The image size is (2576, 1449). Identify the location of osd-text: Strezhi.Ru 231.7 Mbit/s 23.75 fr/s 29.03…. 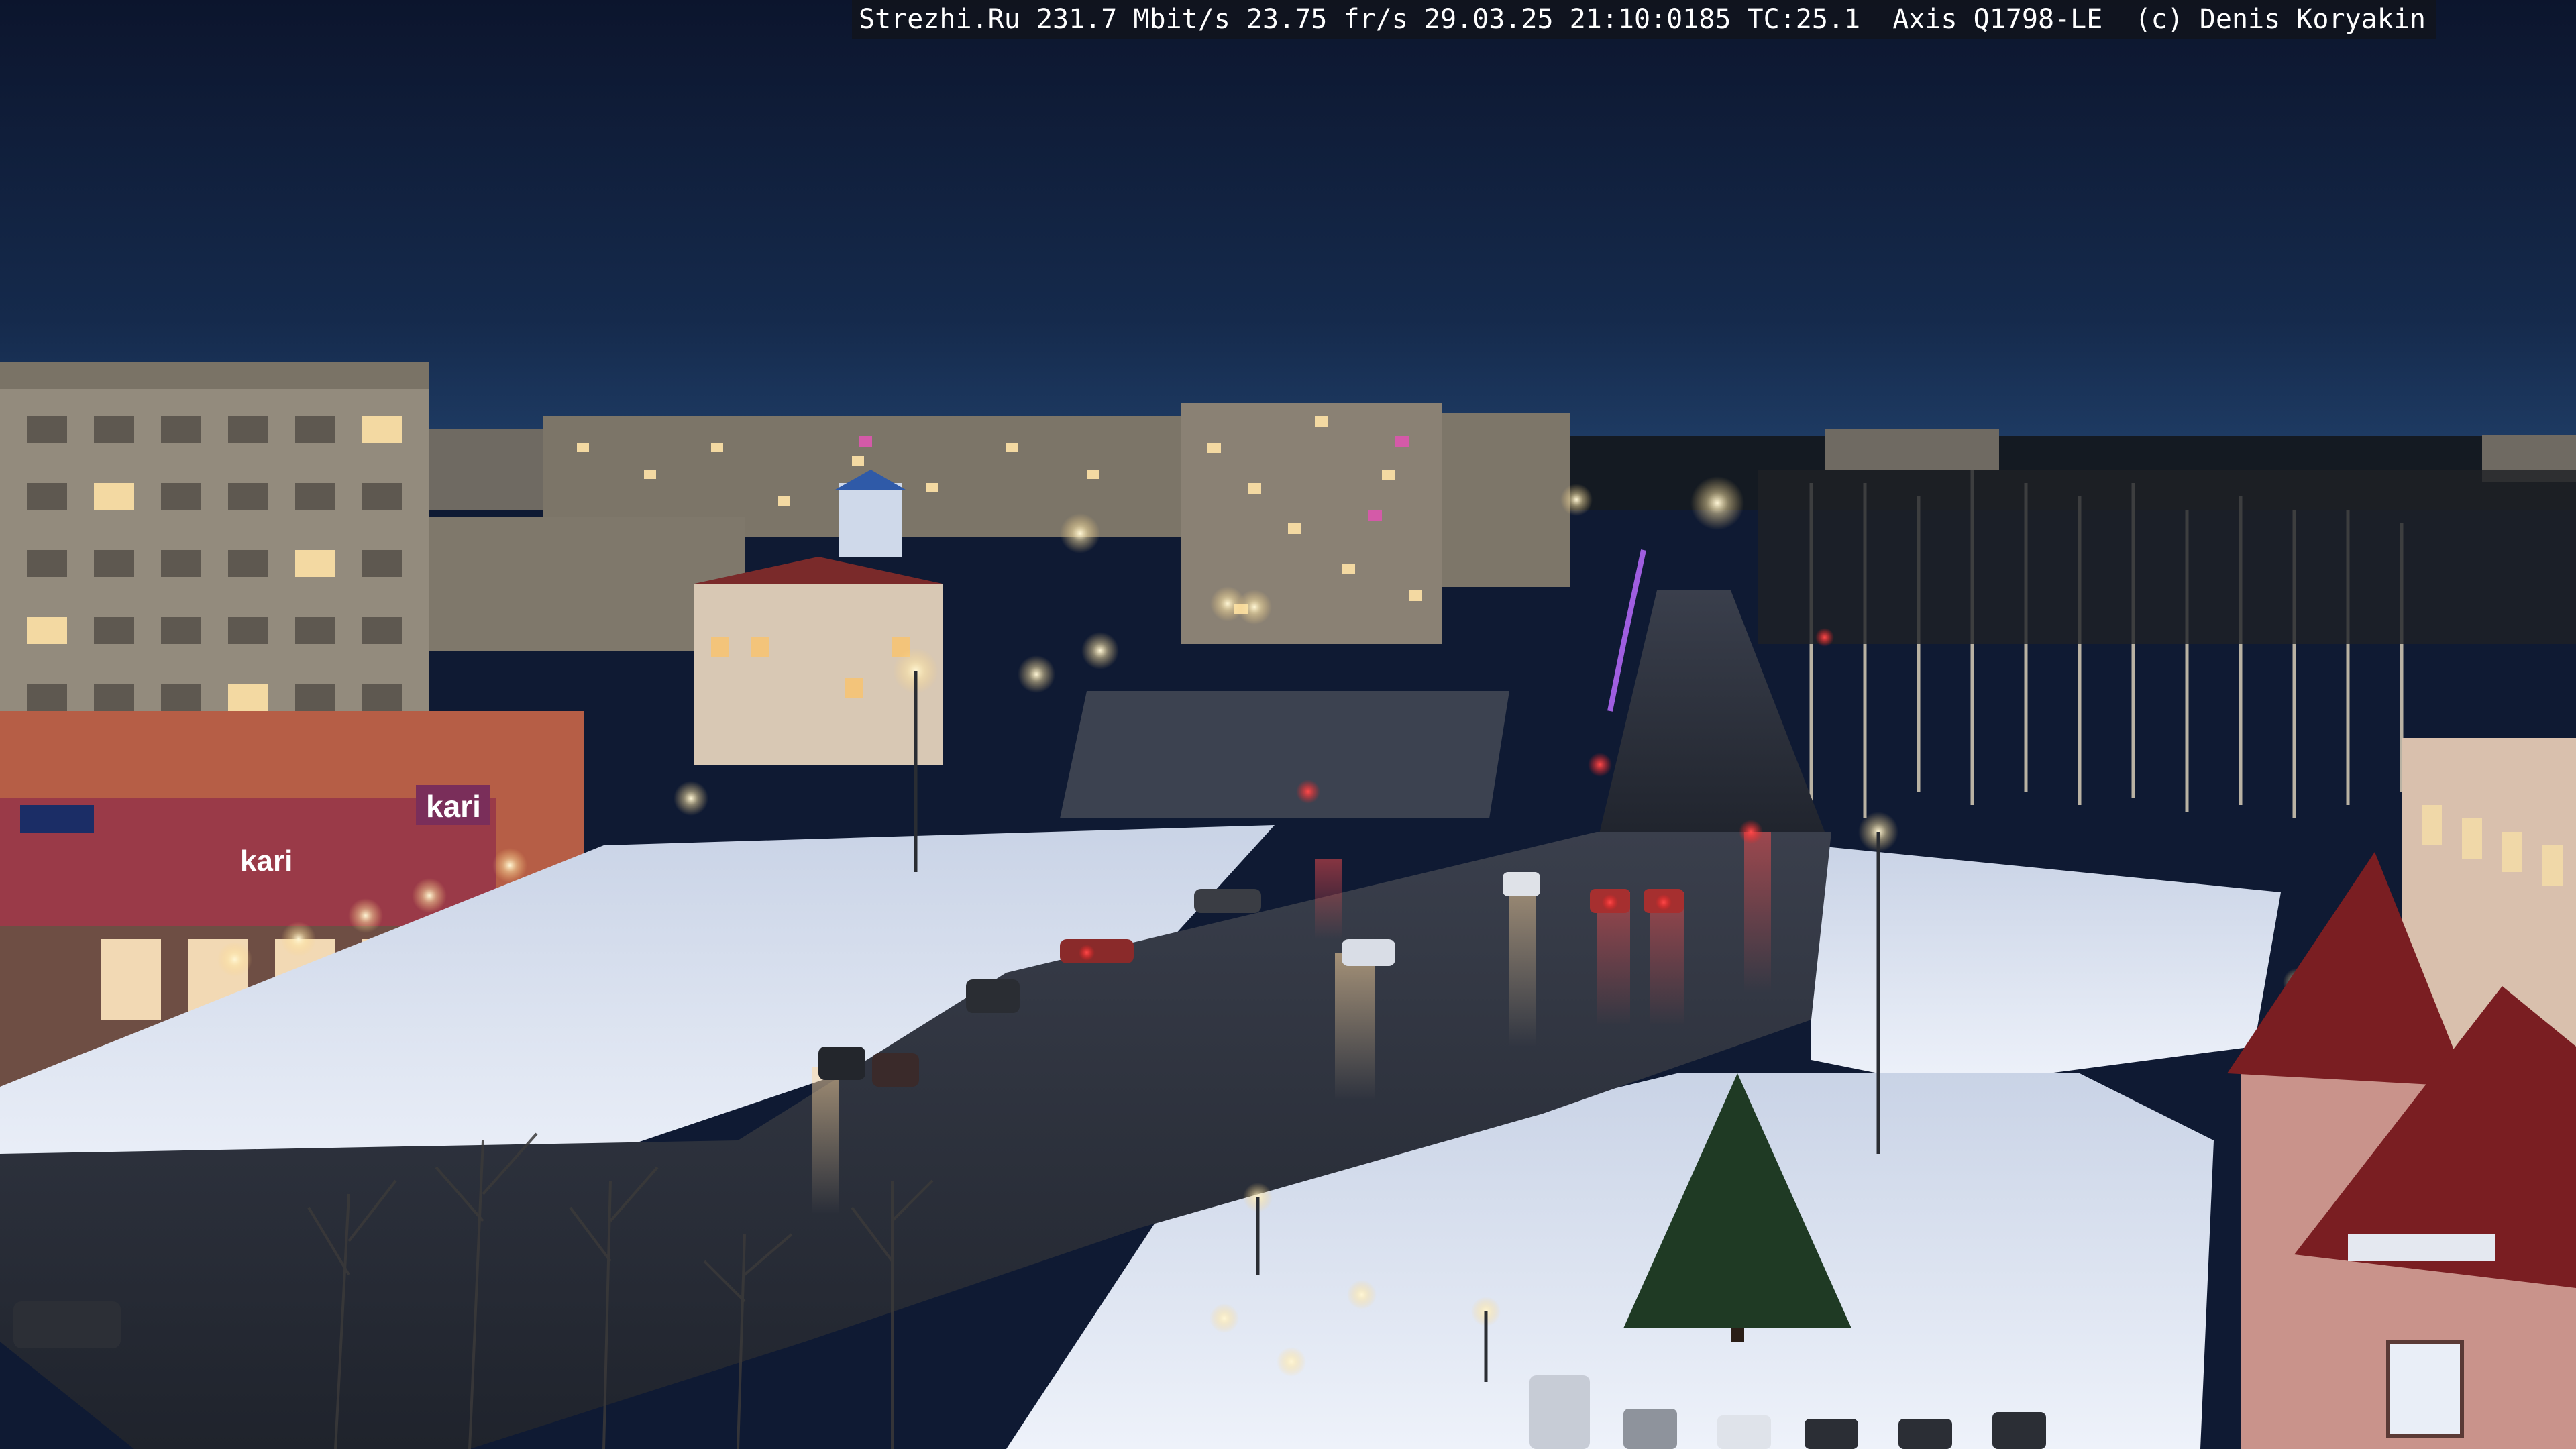
(1642, 19).